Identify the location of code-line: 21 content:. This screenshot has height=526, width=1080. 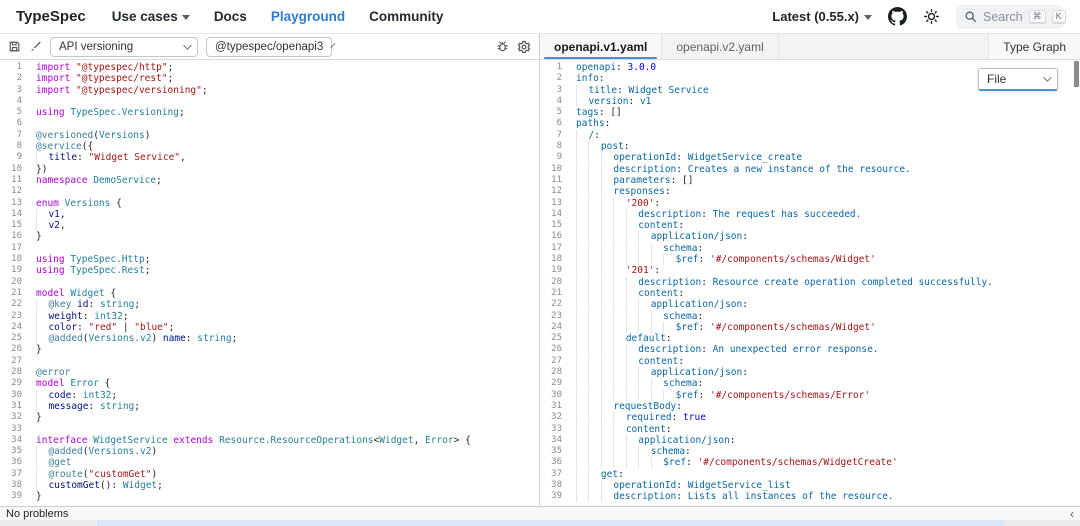
(810, 293).